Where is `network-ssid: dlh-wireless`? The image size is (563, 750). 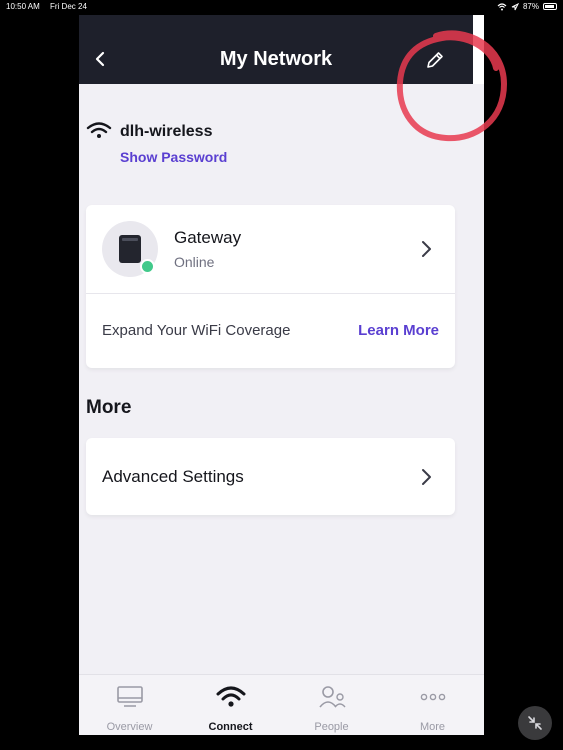
network-ssid: dlh-wireless is located at coordinates (166, 131).